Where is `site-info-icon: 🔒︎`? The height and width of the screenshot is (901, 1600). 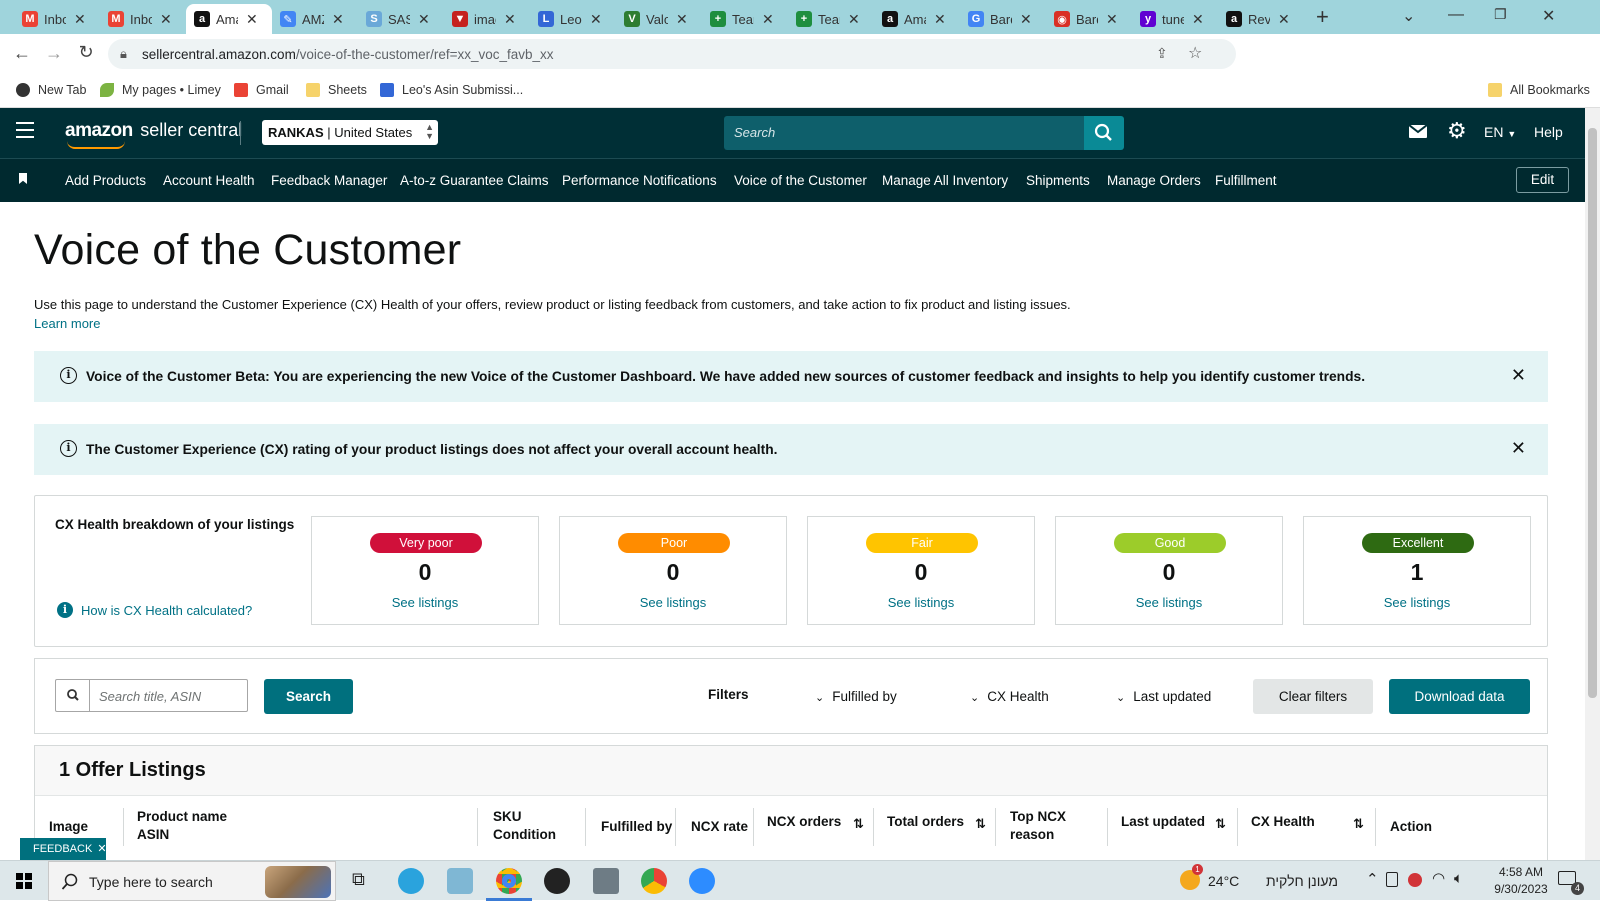 site-info-icon: 🔒︎ is located at coordinates (123, 54).